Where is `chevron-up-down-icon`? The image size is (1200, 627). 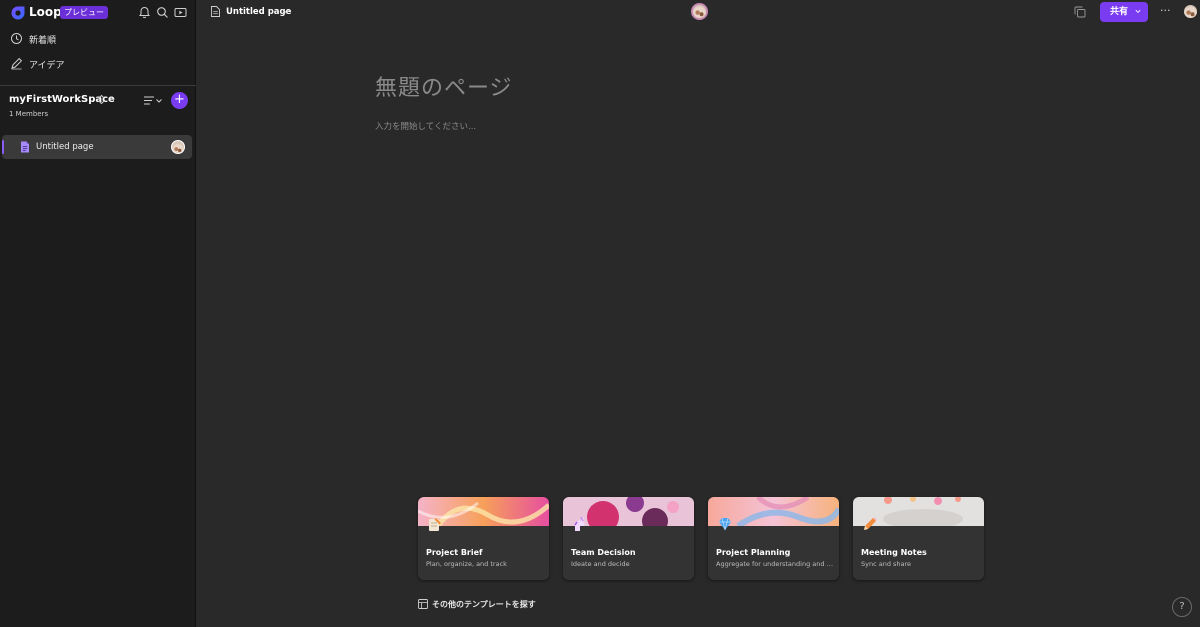 chevron-up-down-icon is located at coordinates (101, 99).